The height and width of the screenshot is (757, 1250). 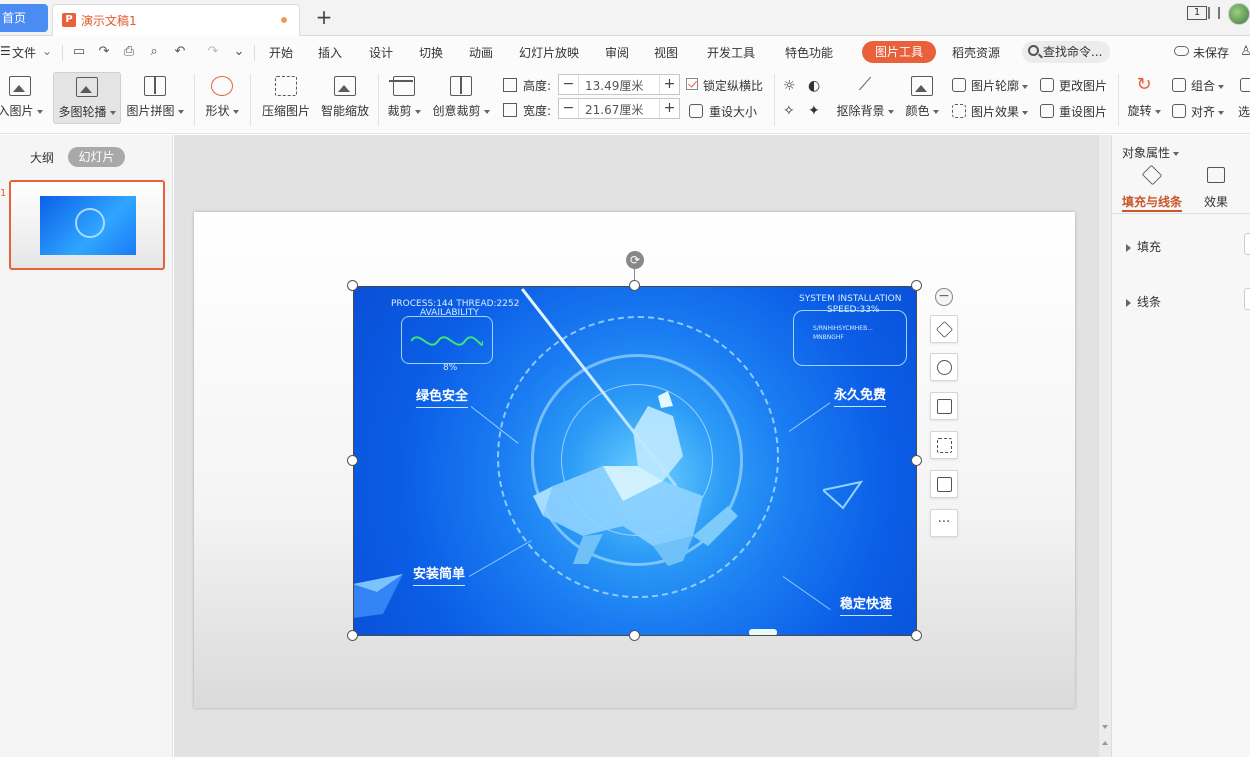 I want to click on menu-icon: ☰, so click(x=5, y=51).